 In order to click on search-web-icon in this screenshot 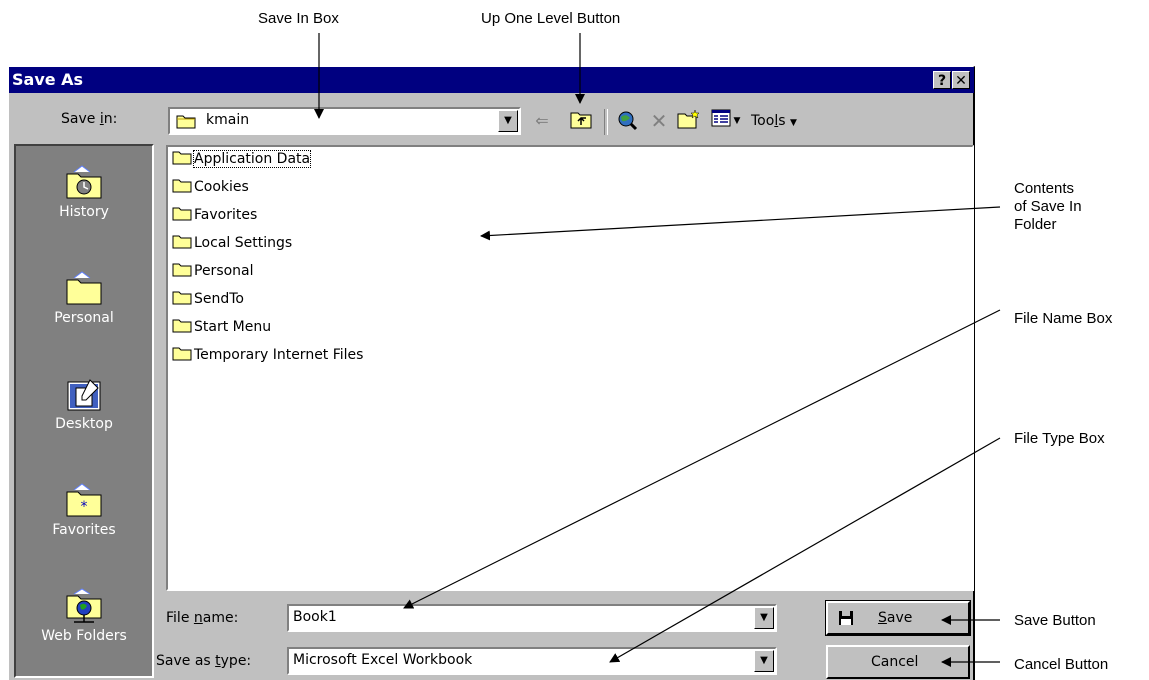, I will do `click(628, 121)`.